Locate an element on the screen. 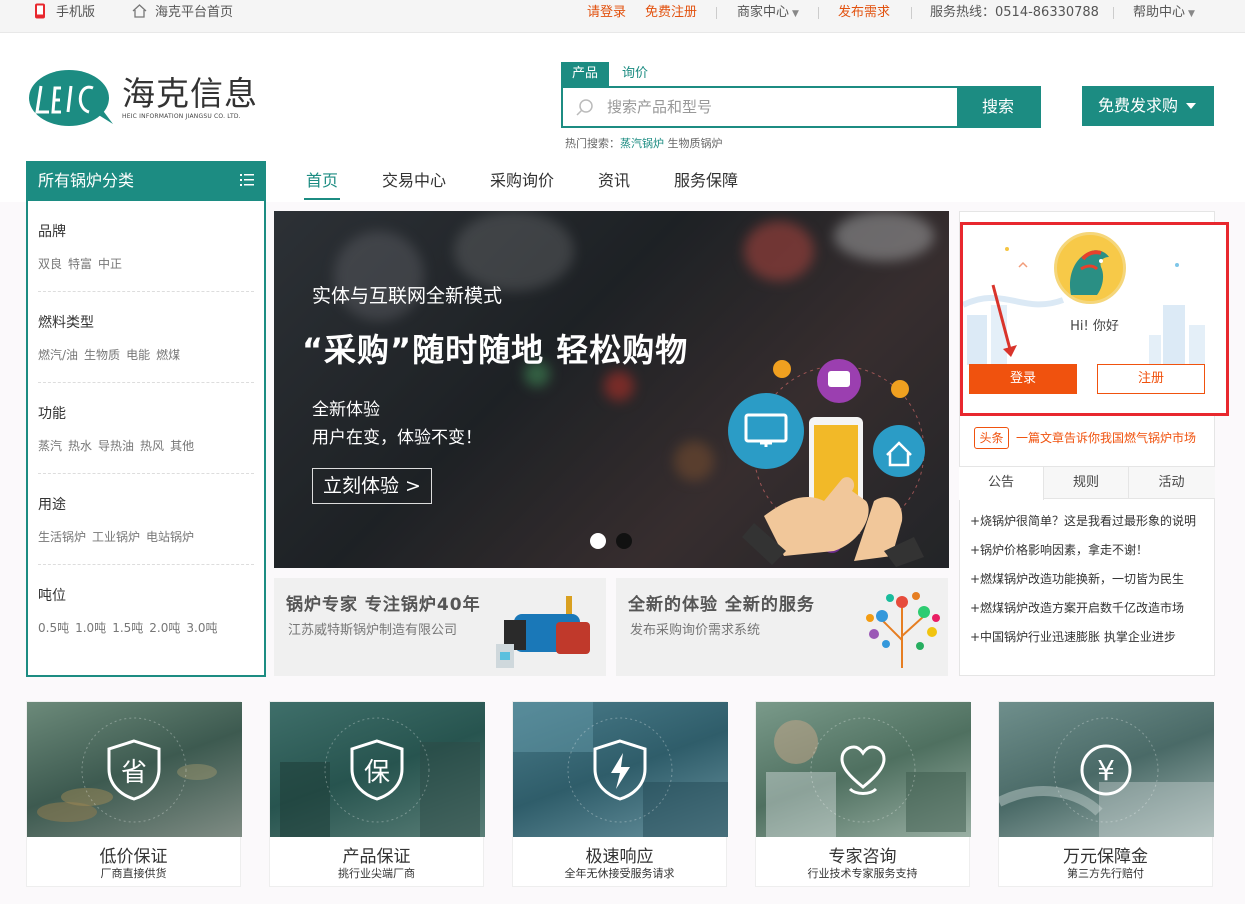 The height and width of the screenshot is (904, 1245). service-icon-glyph: ¥ is located at coordinates (1106, 770).